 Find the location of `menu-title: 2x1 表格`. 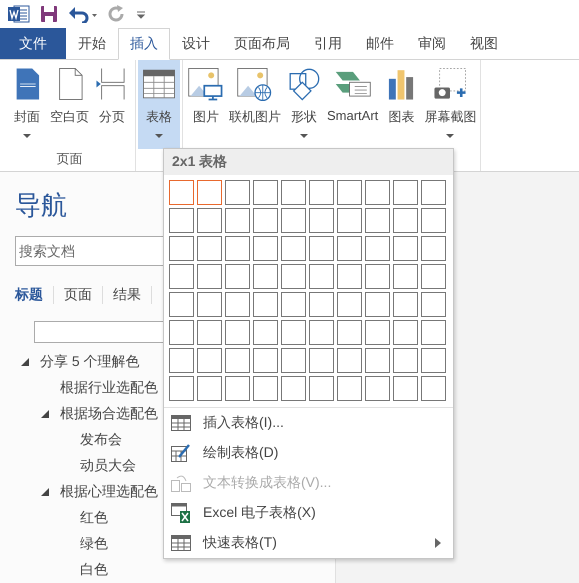

menu-title: 2x1 表格 is located at coordinates (308, 162).